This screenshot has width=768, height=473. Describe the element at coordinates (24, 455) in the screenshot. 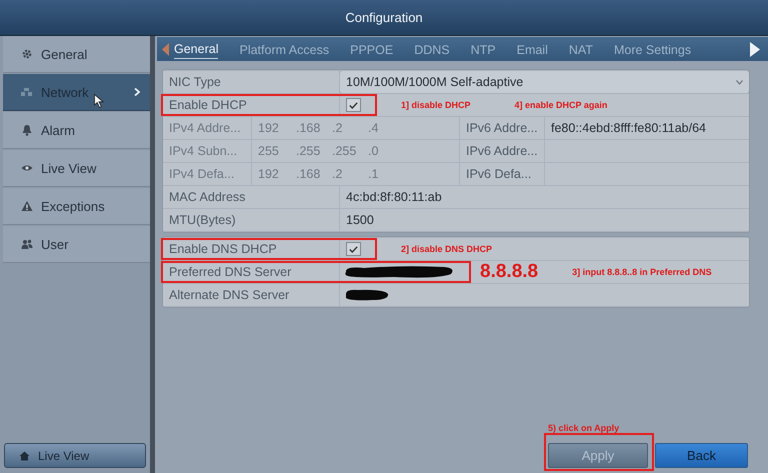

I see `home-icon` at that location.